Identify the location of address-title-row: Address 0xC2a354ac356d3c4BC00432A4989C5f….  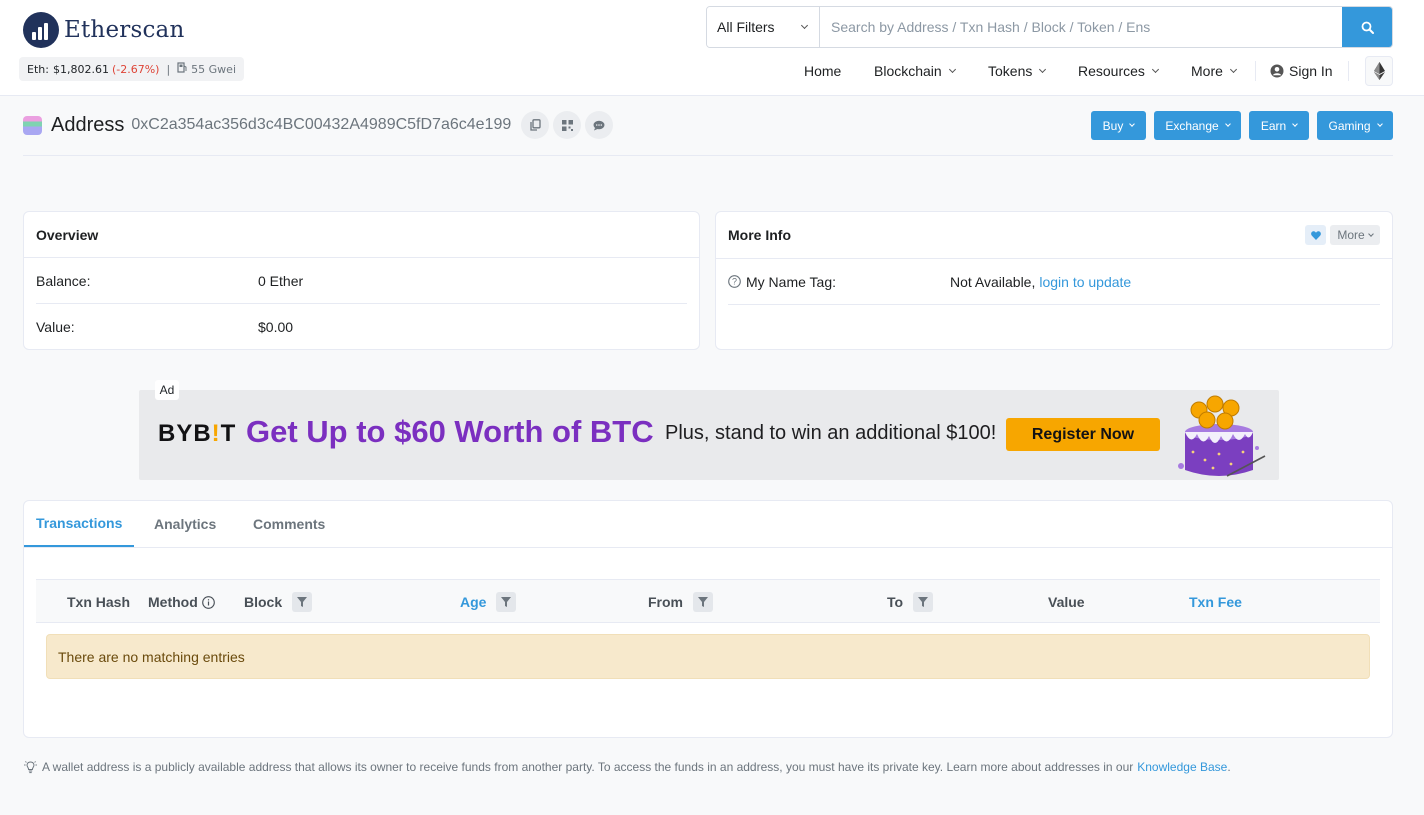
(318, 125).